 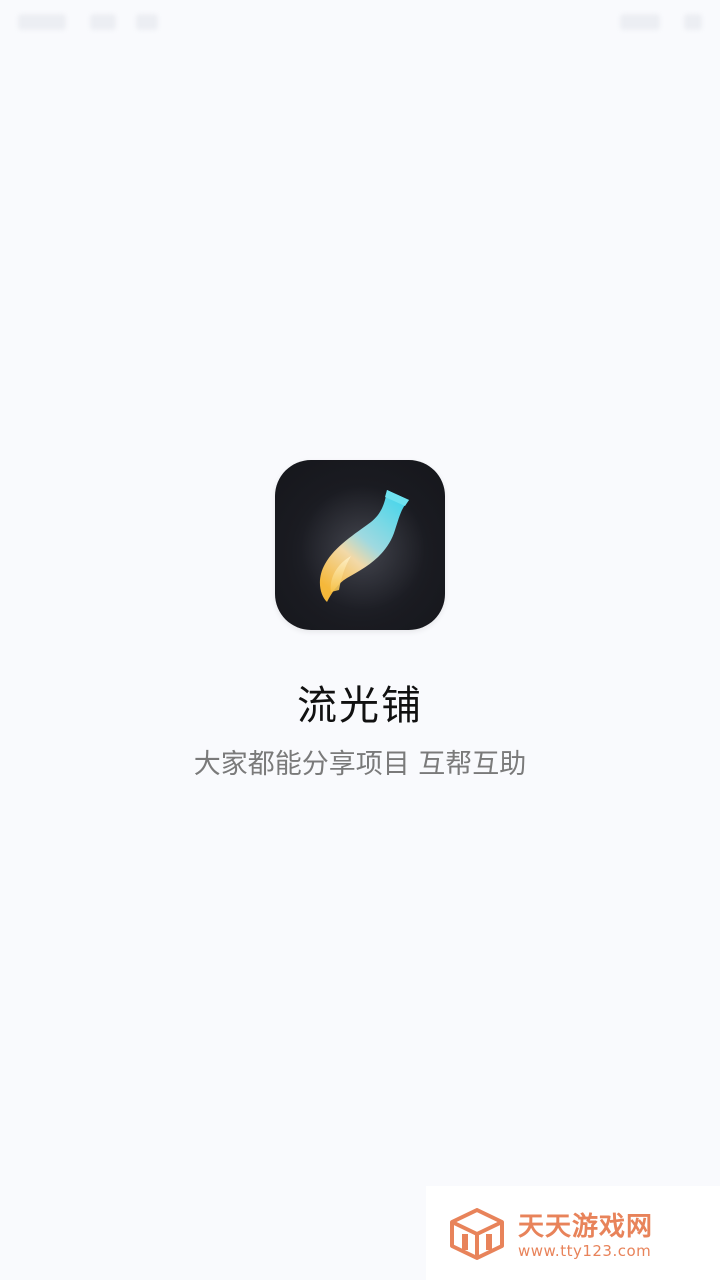 I want to click on feather-brush-icon, so click(x=363, y=548).